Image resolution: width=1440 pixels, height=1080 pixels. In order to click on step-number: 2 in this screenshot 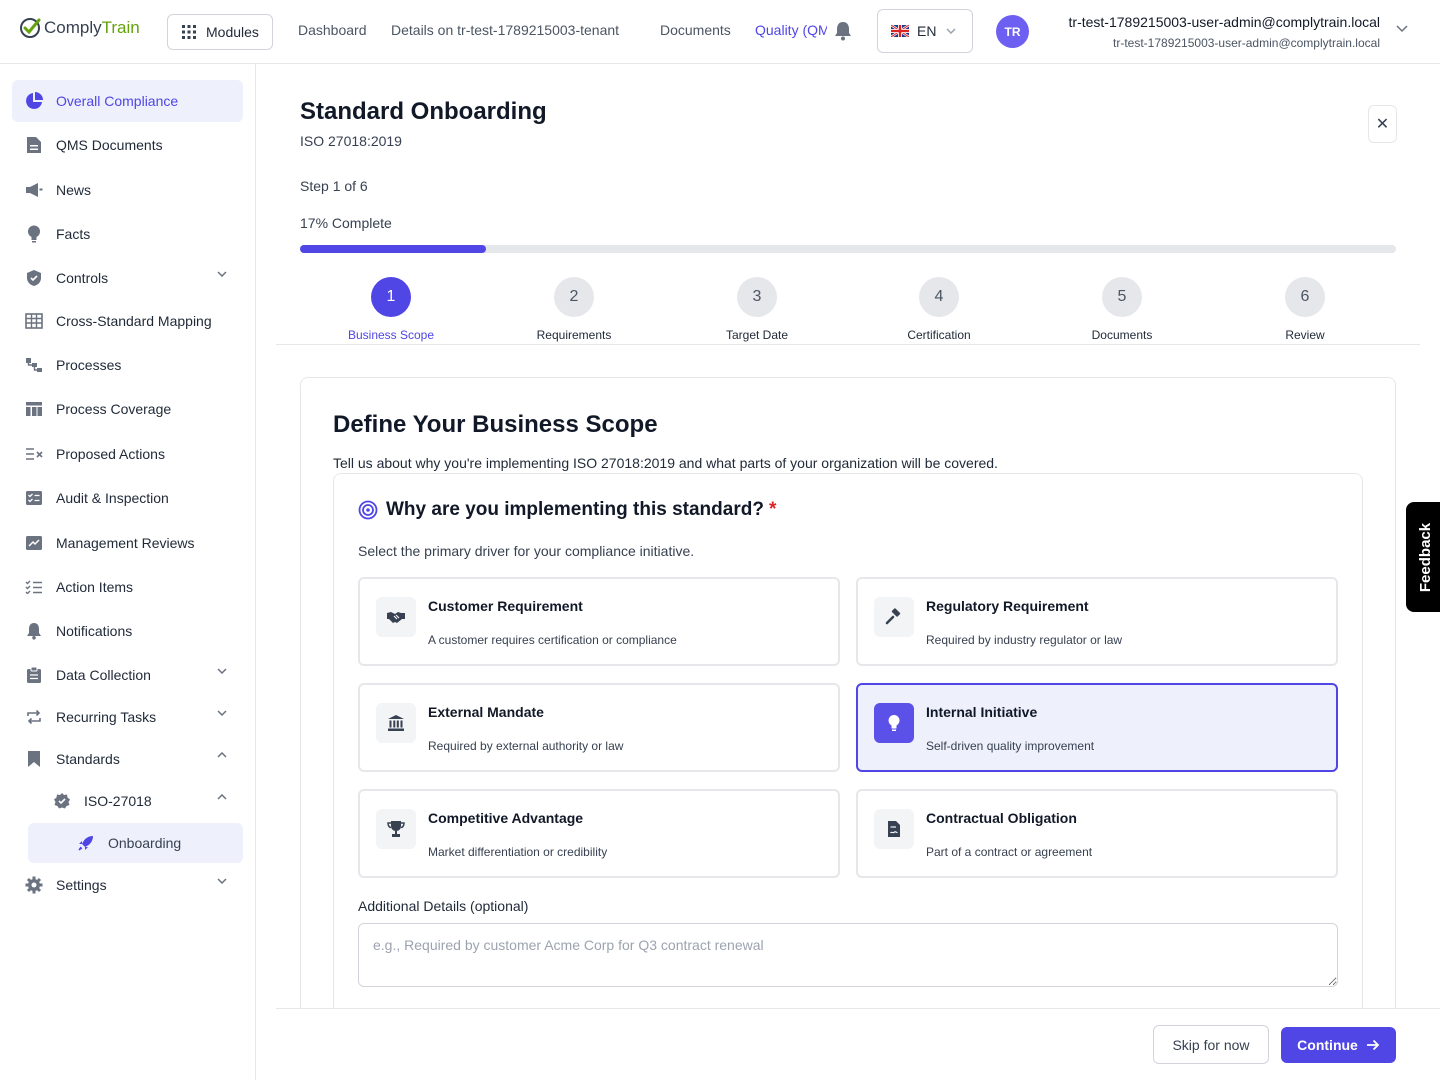, I will do `click(574, 297)`.